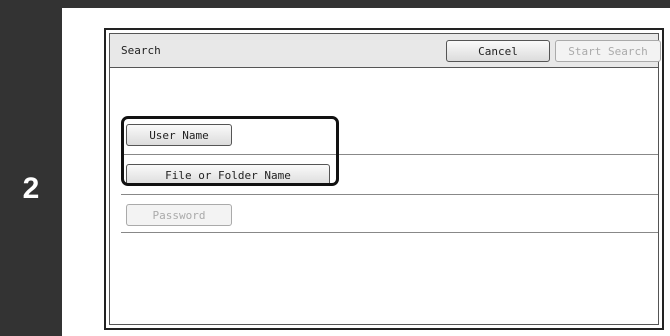 This screenshot has width=670, height=336. Describe the element at coordinates (141, 50) in the screenshot. I see `panel-title: Search` at that location.